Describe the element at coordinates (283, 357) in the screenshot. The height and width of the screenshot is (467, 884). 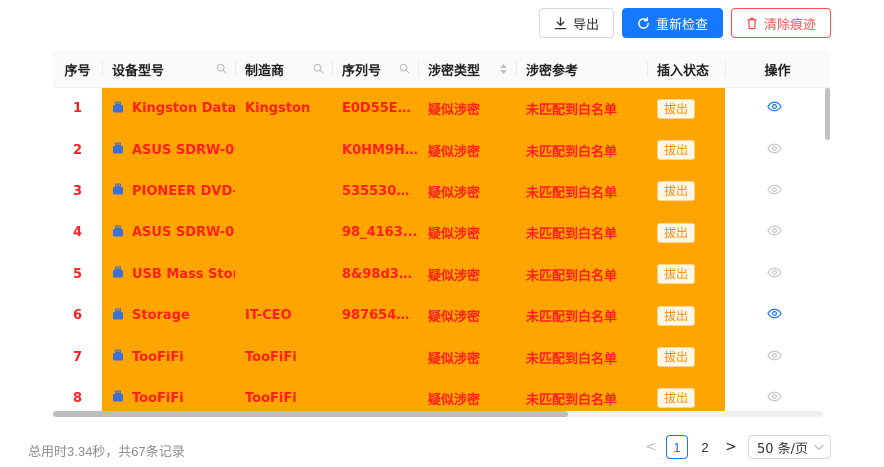
I see `cell-vendor: TooFiFi` at that location.